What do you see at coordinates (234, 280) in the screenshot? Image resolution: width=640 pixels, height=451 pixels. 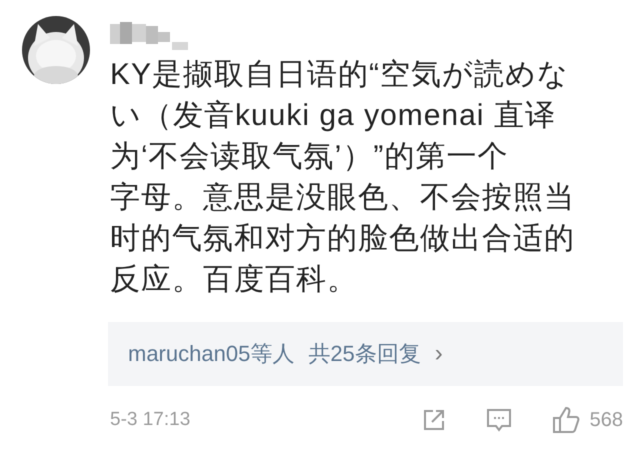 I see `comment-line: 反应。百度百科。` at bounding box center [234, 280].